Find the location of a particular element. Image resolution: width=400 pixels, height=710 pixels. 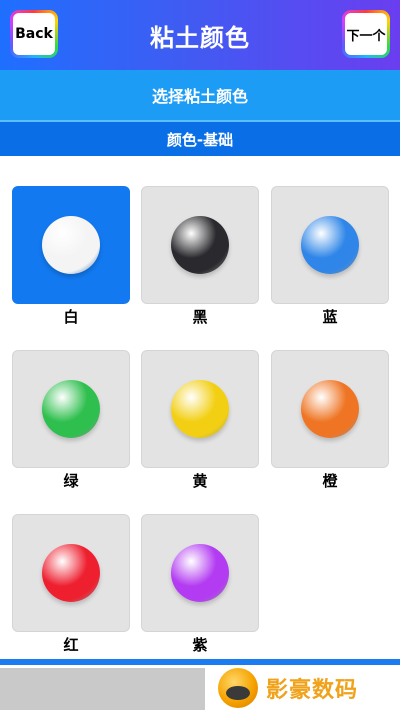

next-button-label: 下一个 is located at coordinates (366, 34).